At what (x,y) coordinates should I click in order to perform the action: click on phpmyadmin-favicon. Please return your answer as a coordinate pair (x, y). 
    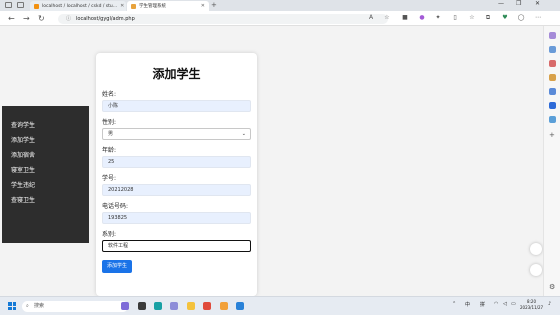
    Looking at the image, I should click on (36, 6).